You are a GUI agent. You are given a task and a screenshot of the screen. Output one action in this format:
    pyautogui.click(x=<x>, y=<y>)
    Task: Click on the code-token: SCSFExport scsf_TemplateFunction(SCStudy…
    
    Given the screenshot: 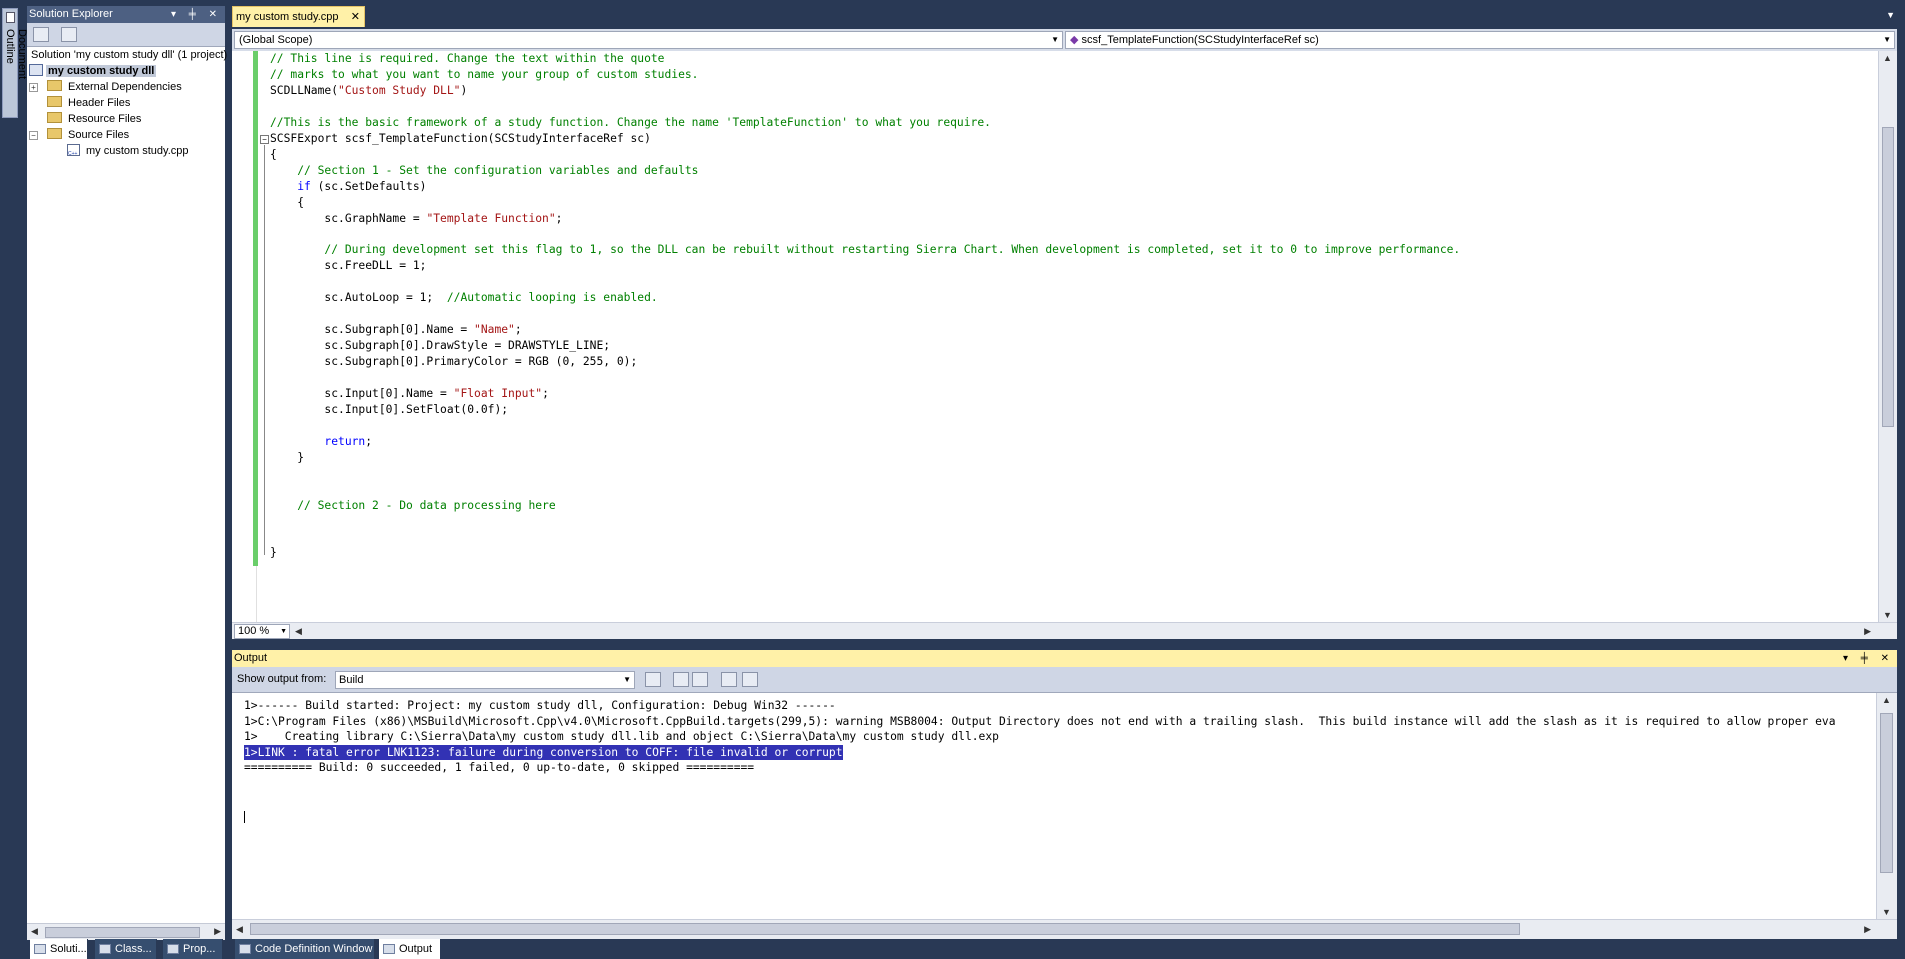 What is the action you would take?
    pyautogui.click(x=460, y=138)
    